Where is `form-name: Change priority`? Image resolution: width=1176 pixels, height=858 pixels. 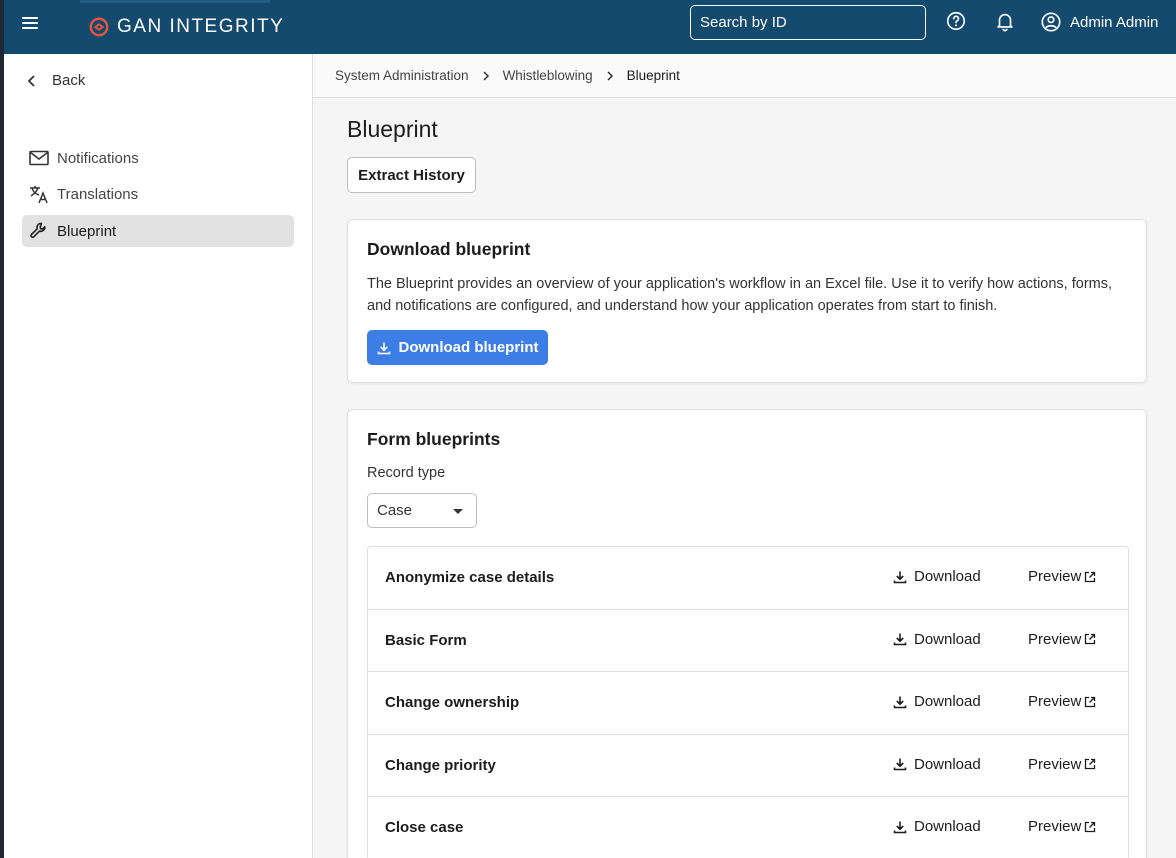
form-name: Change priority is located at coordinates (440, 765).